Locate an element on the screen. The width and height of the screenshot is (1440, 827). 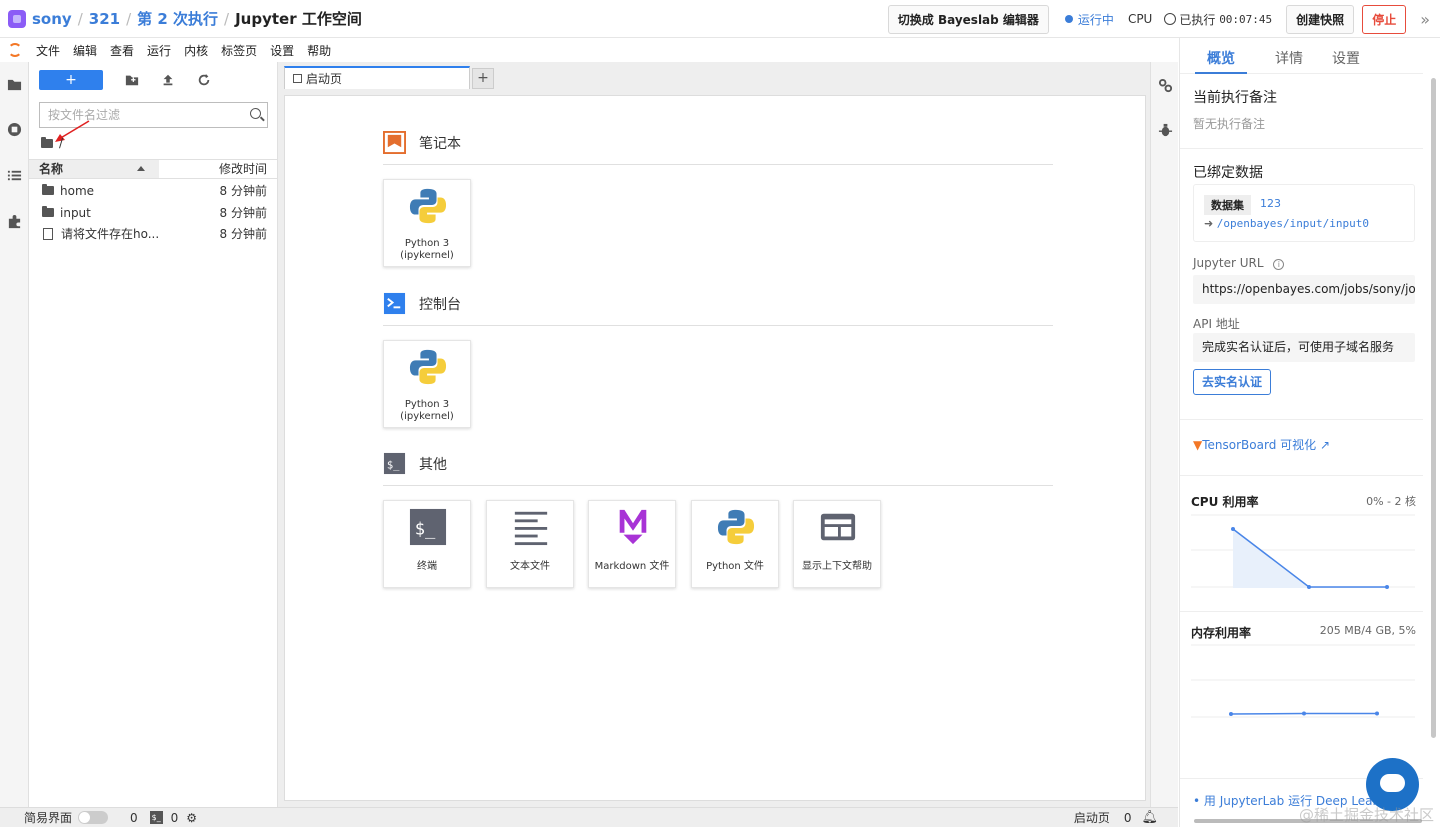
column-name: 名称 is located at coordinates (94, 169).